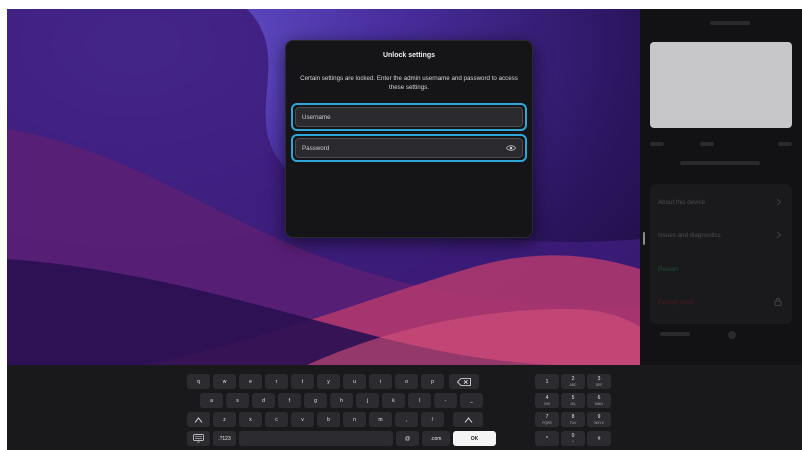 The height and width of the screenshot is (450, 802). What do you see at coordinates (599, 438) in the screenshot?
I see `numpad-key-hash: #` at bounding box center [599, 438].